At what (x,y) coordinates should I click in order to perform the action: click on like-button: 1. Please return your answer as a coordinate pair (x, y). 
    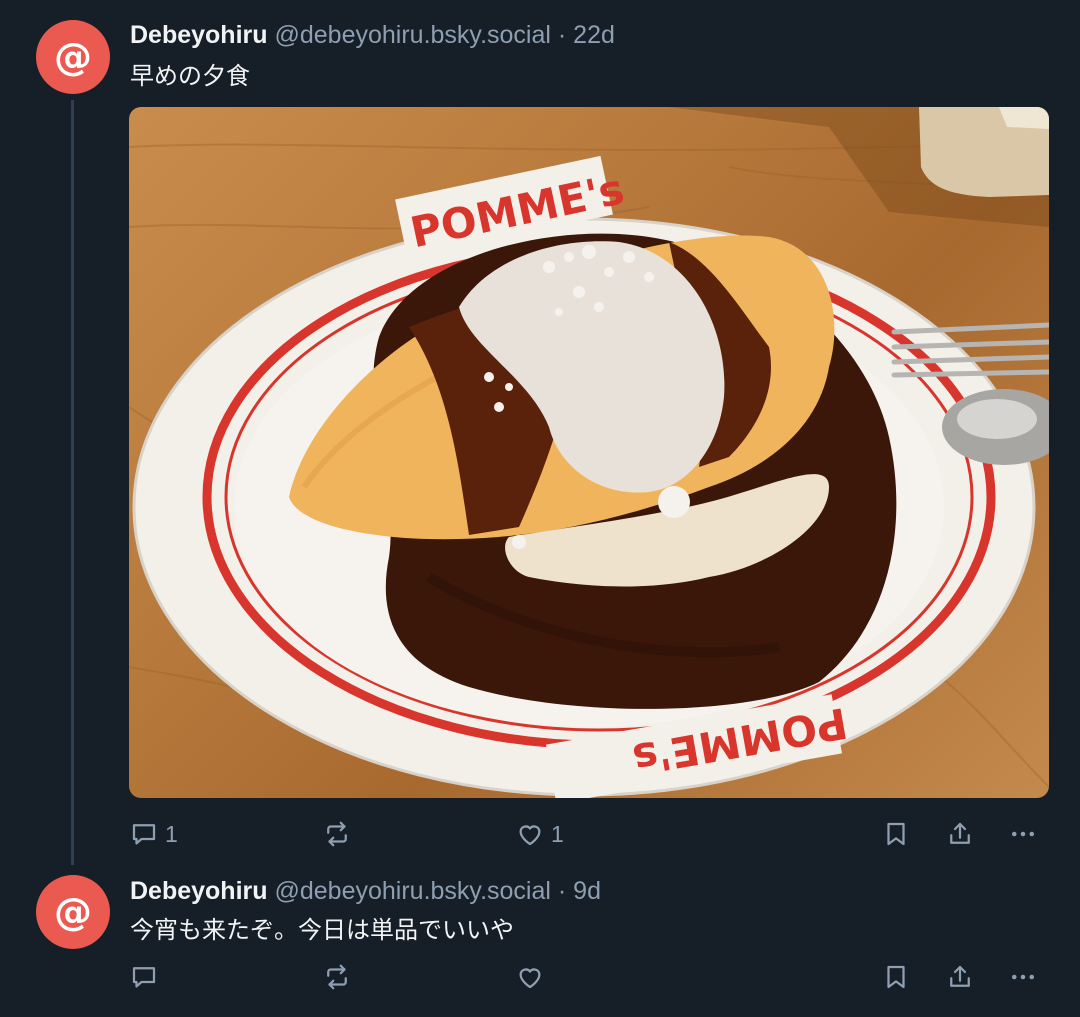
    Looking at the image, I should click on (539, 834).